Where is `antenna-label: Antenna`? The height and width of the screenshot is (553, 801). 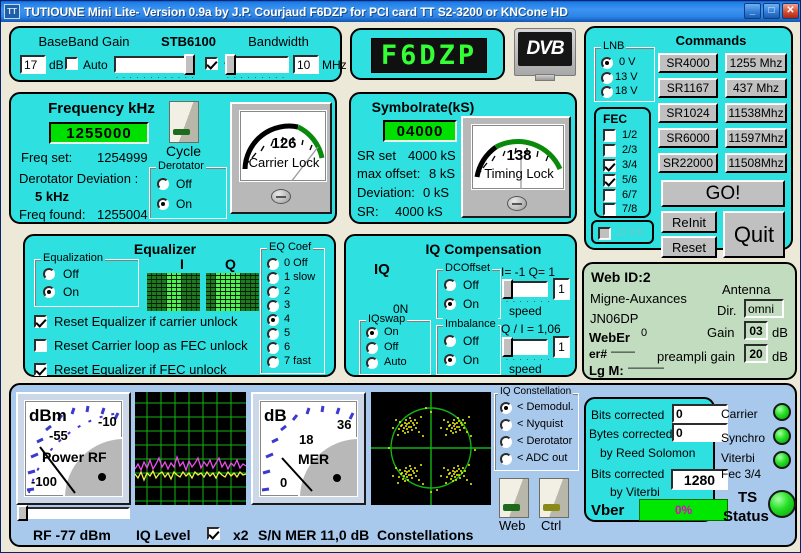
antenna-label: Antenna is located at coordinates (746, 289).